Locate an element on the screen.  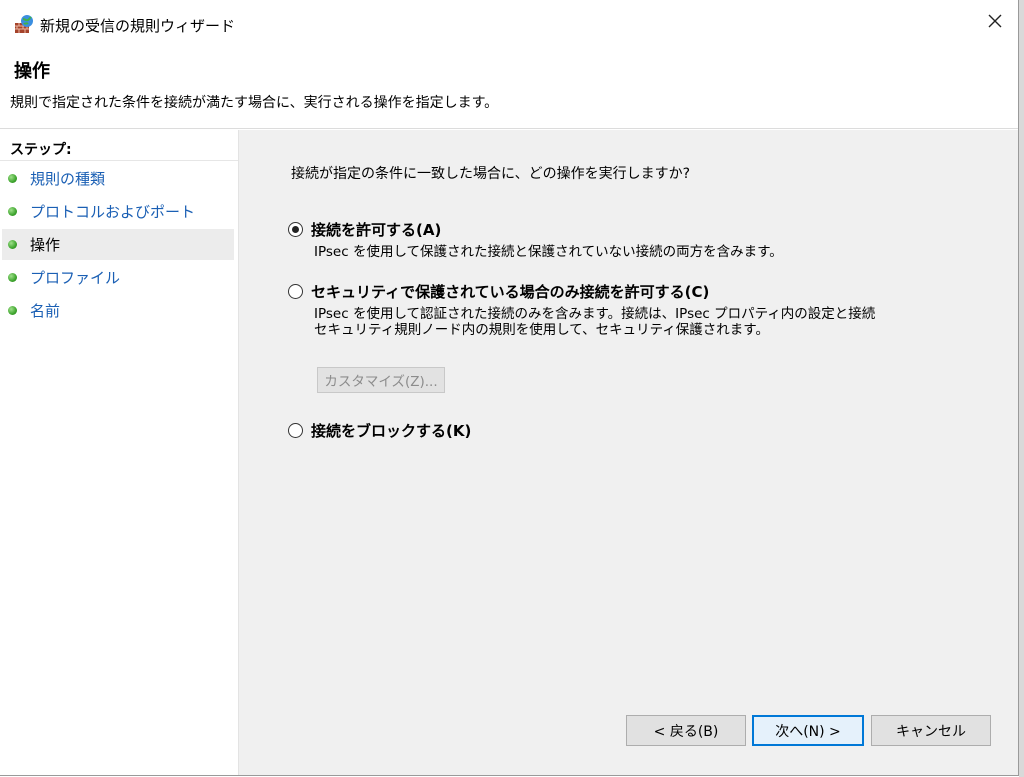
step-name: 名前 is located at coordinates (118, 310).